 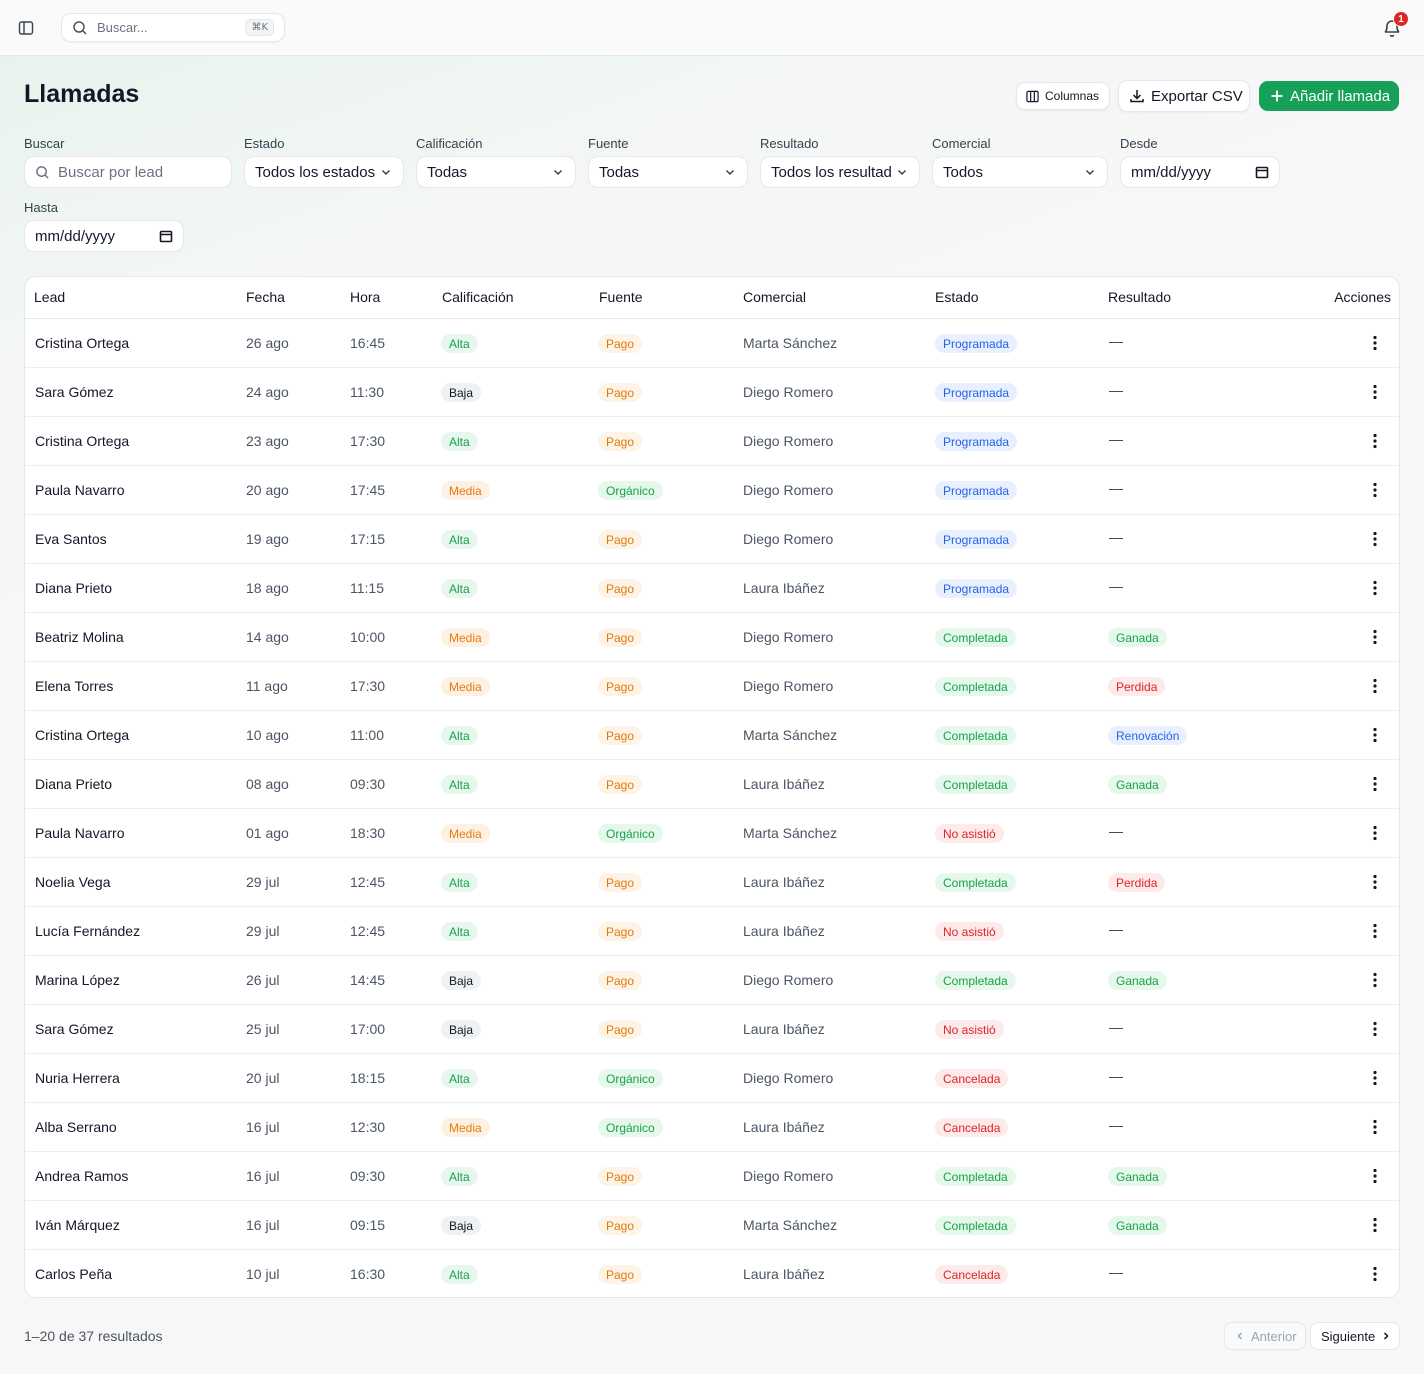 I want to click on header-resultado: Resultado, so click(x=1139, y=297).